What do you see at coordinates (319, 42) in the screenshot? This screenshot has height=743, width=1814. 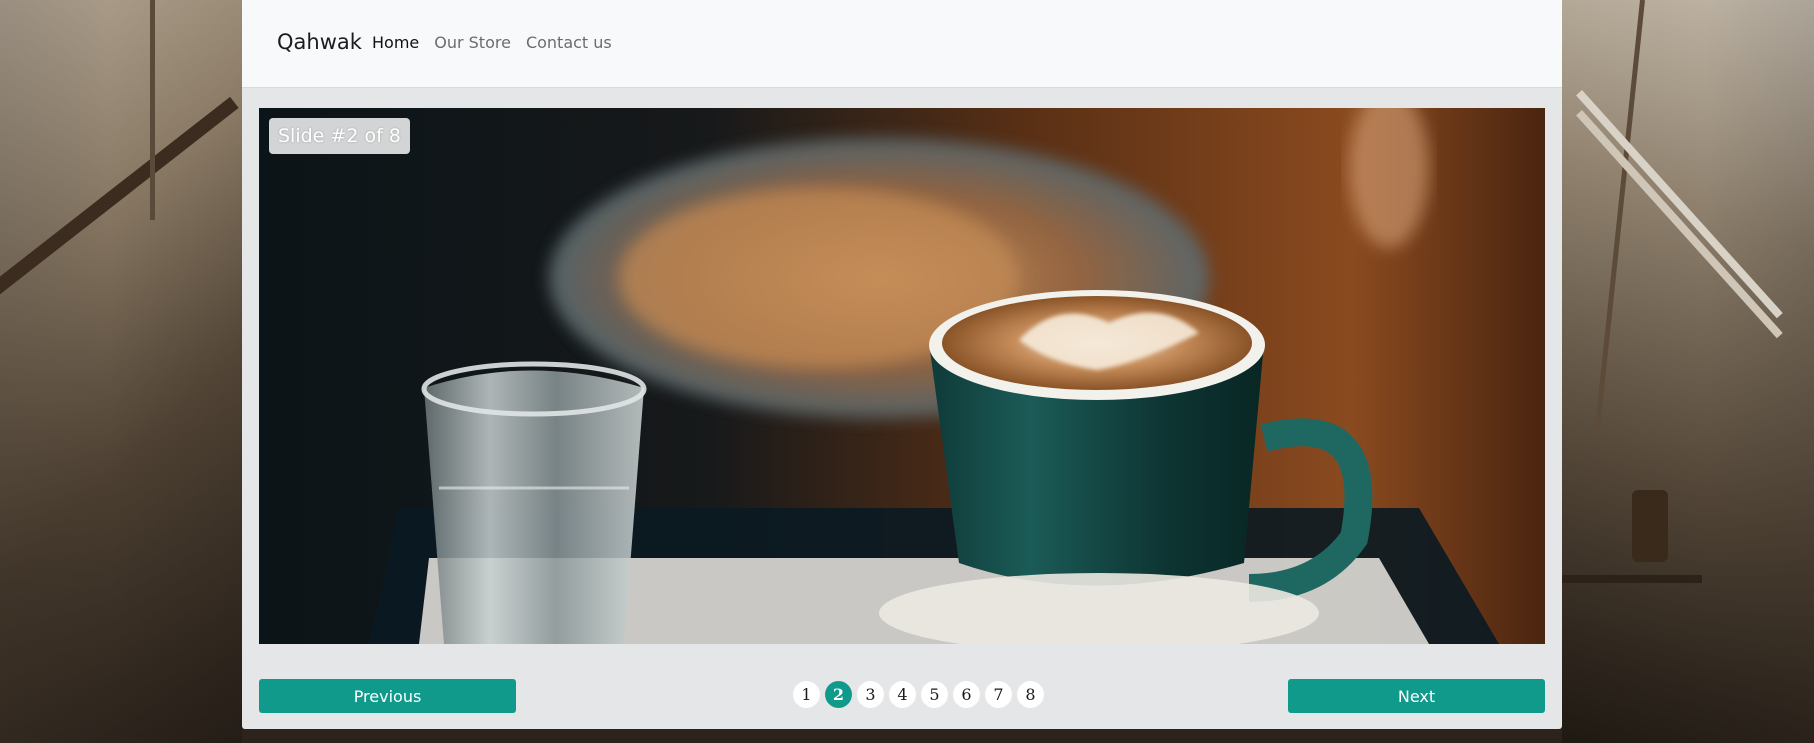 I see `brand-logo: Qahwak` at bounding box center [319, 42].